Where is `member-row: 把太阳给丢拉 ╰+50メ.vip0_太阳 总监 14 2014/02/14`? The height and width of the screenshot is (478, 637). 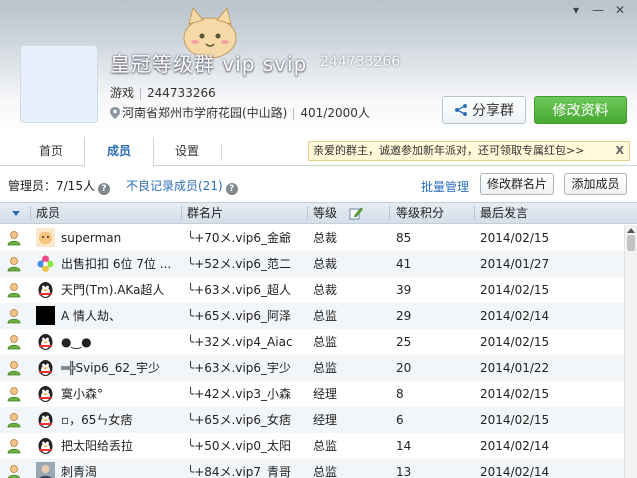 member-row: 把太阳给丢拉 ╰+50メ.vip0_太阳 总监 14 2014/02/14 is located at coordinates (312, 446).